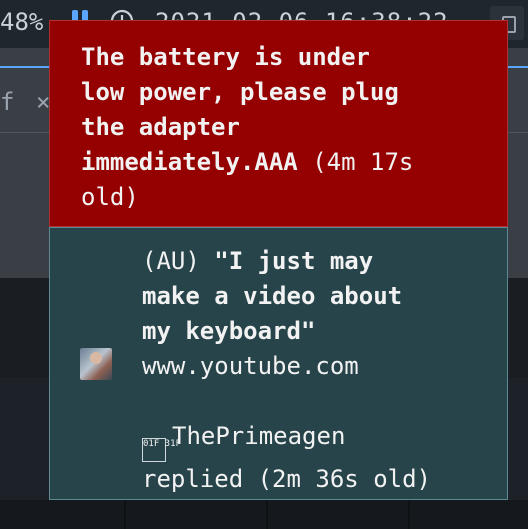 The height and width of the screenshot is (529, 528). Describe the element at coordinates (272, 296) in the screenshot. I see `notification-title: make a video about` at that location.